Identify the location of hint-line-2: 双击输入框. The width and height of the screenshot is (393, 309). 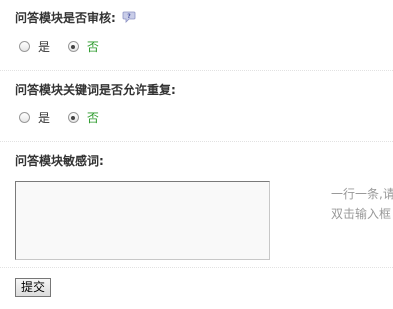
(361, 214).